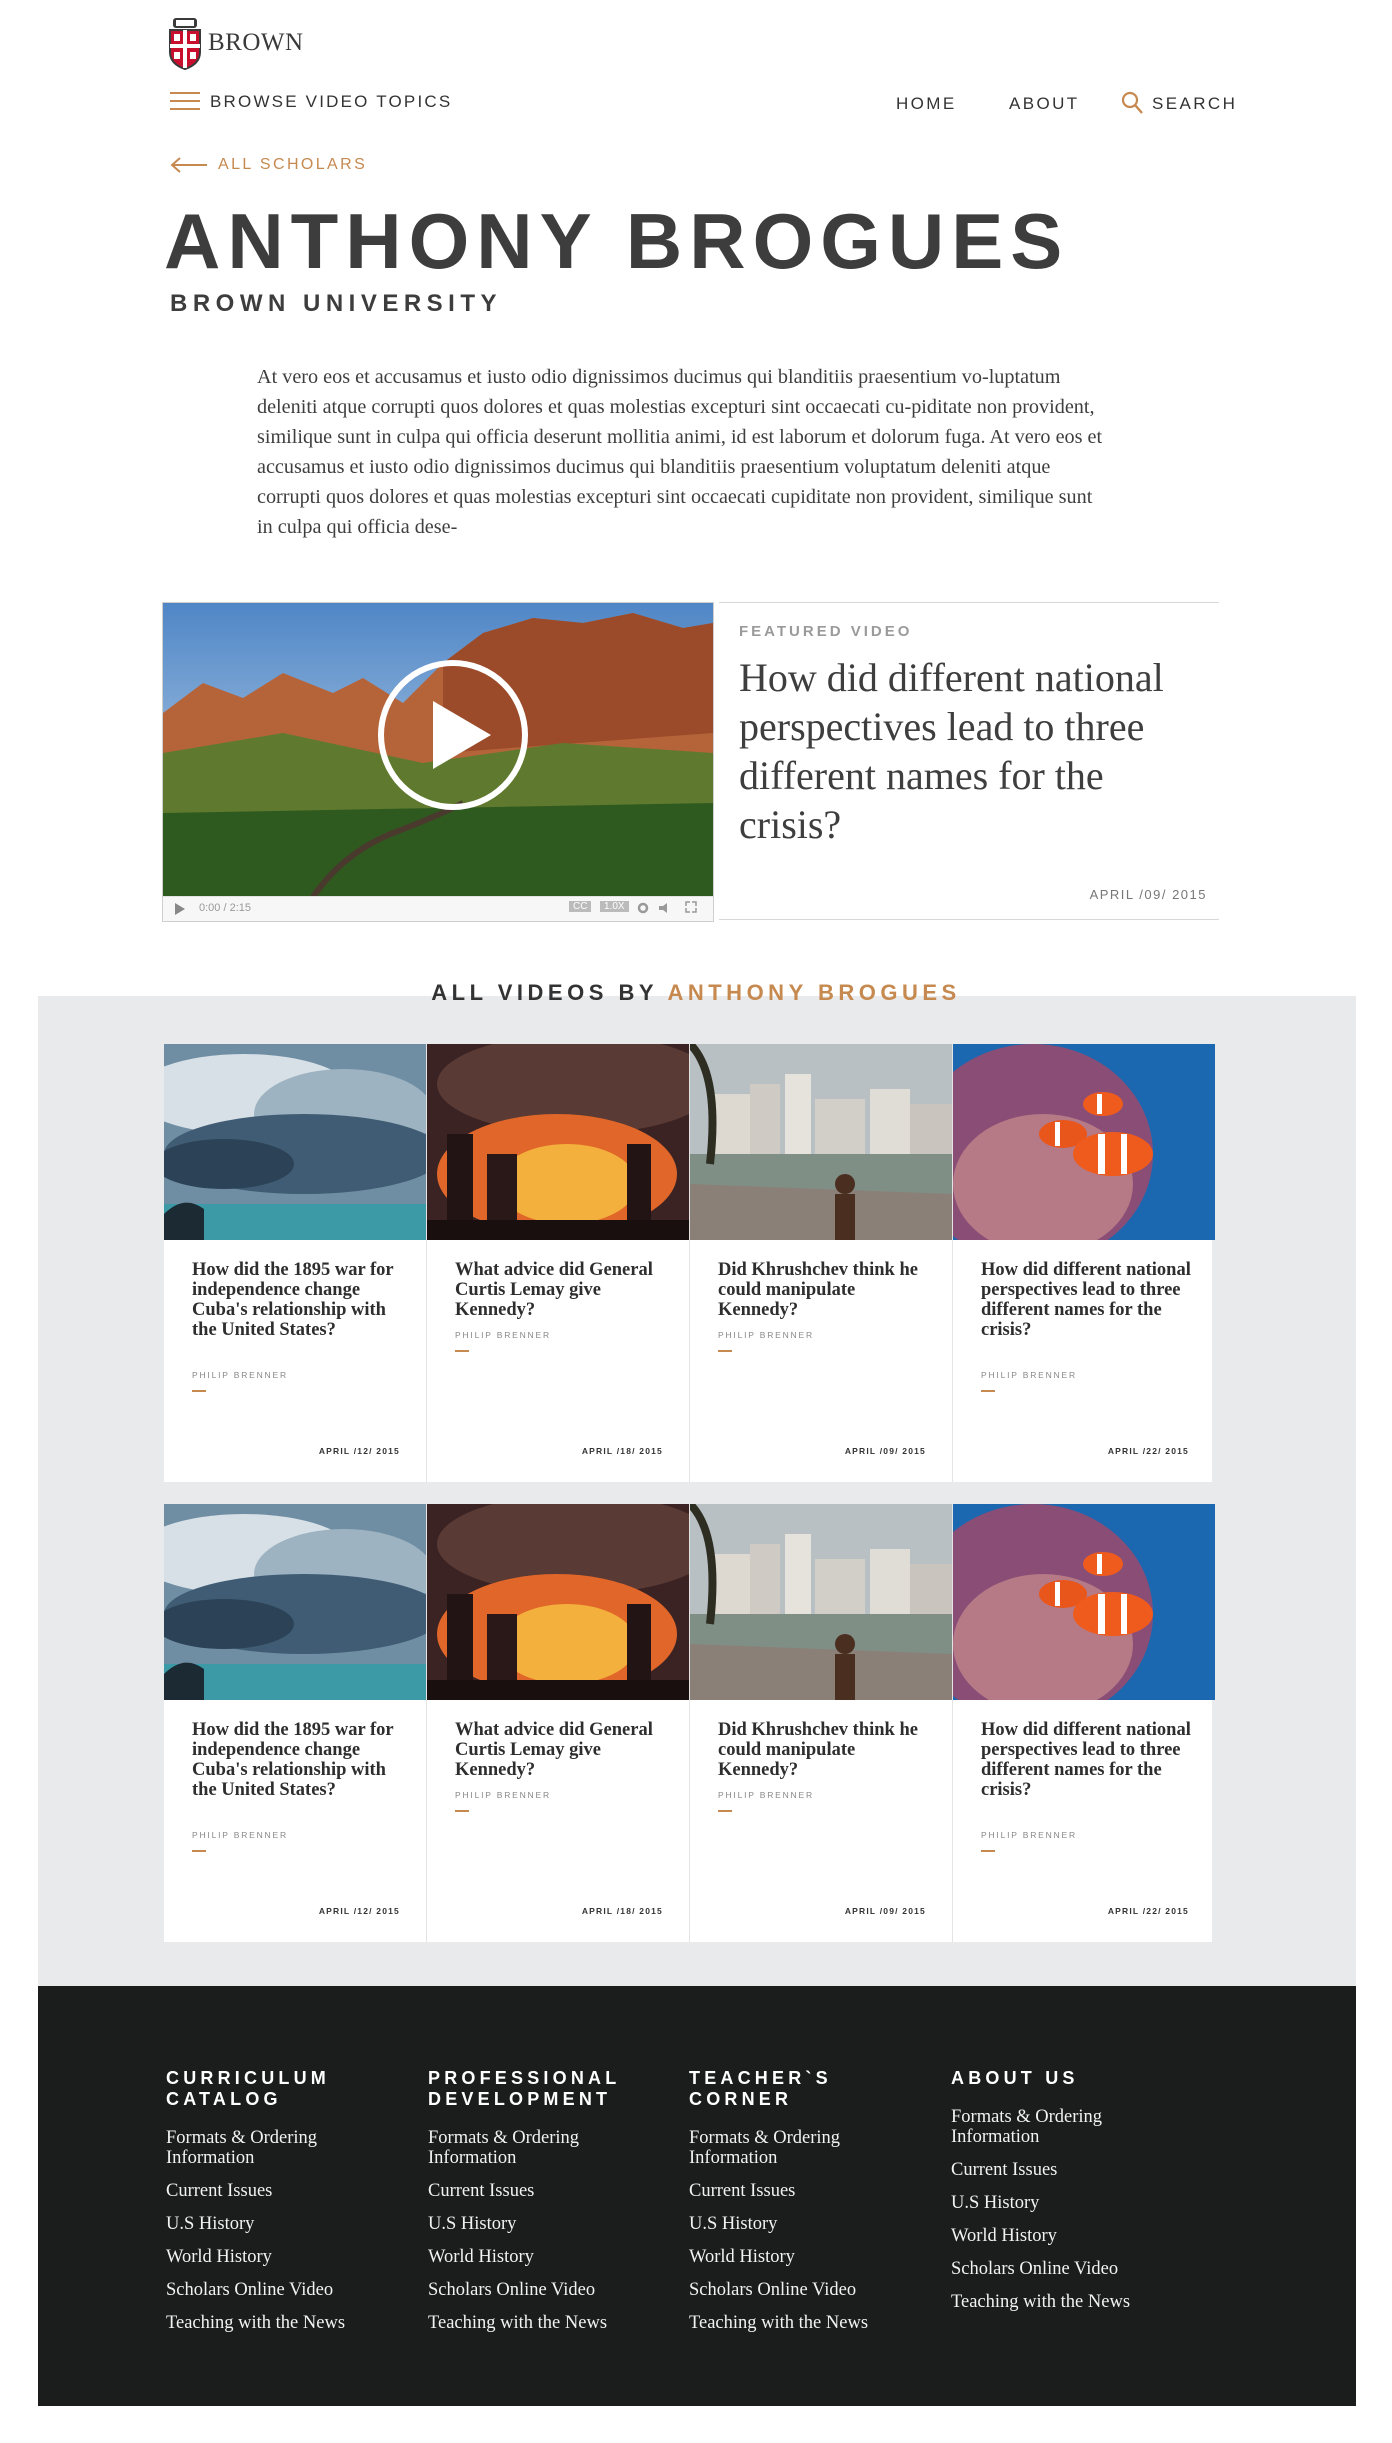 The image size is (1392, 2443). What do you see at coordinates (622, 1451) in the screenshot?
I see `video-date: APRIL /18/ 2015` at bounding box center [622, 1451].